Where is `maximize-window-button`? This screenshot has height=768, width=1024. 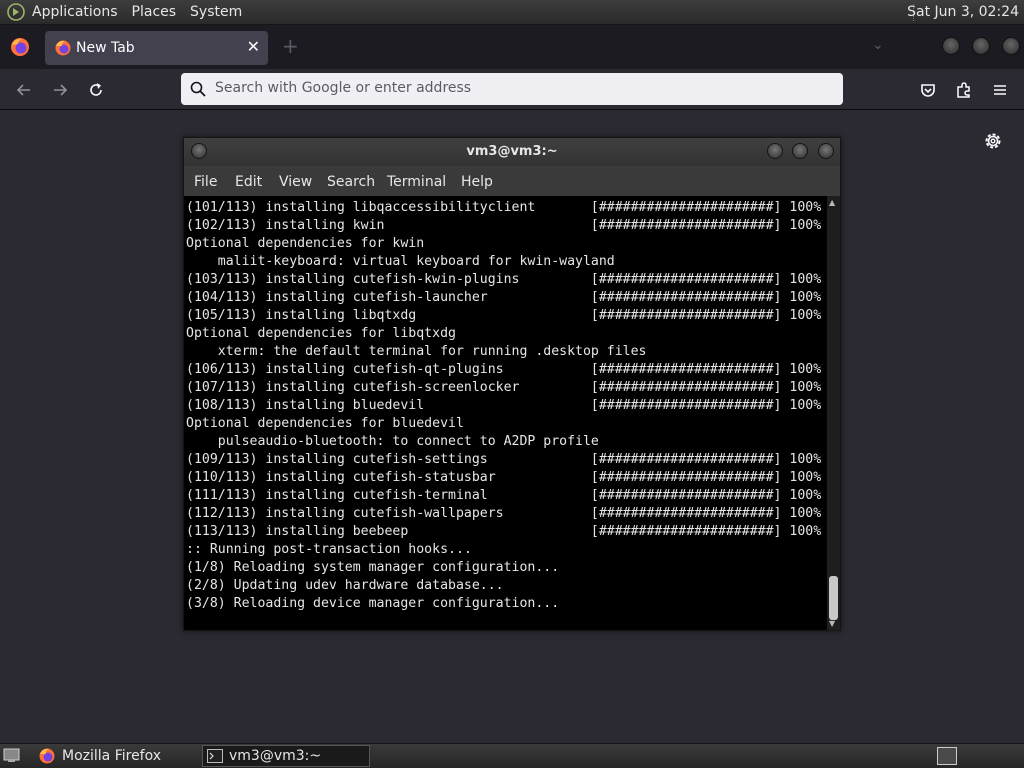
maximize-window-button is located at coordinates (981, 46).